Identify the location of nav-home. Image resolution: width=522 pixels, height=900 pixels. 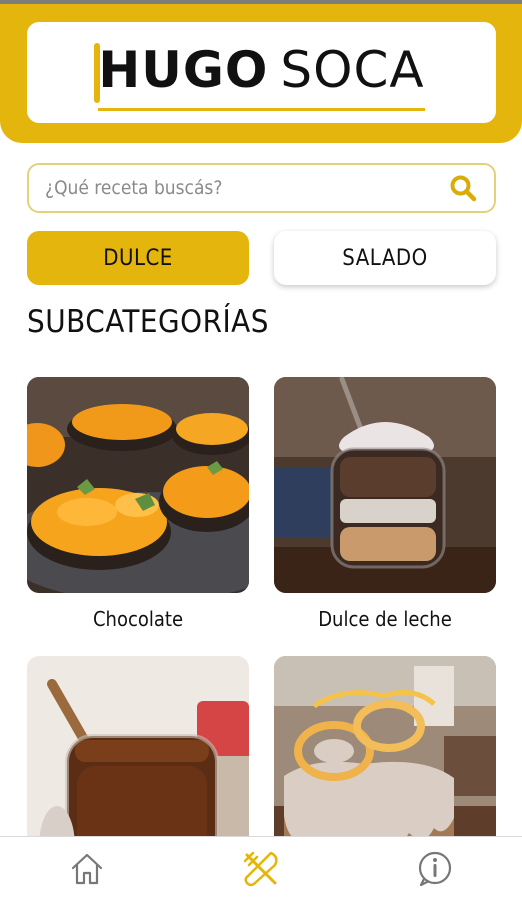
(87, 869).